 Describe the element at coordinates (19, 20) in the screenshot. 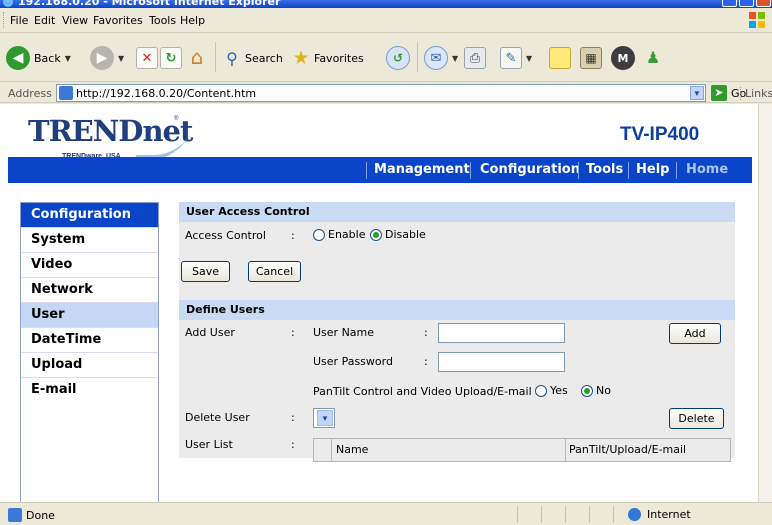

I see `menu-file: File` at that location.